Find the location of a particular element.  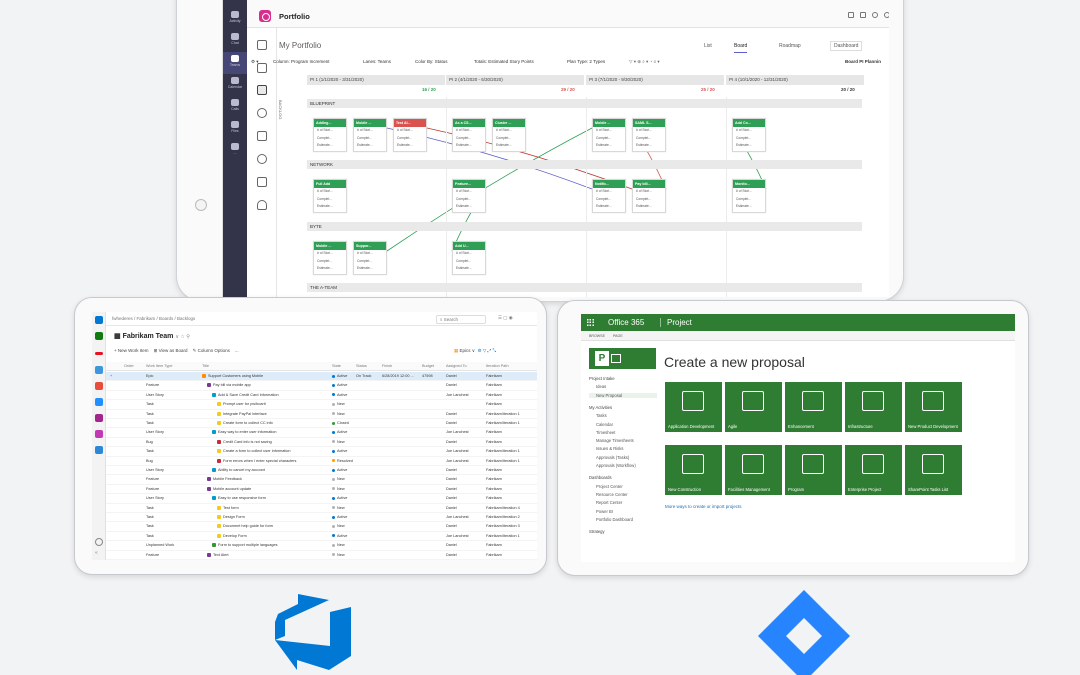

topbar-icons: ☰ ▢ ◉ is located at coordinates (505, 318).